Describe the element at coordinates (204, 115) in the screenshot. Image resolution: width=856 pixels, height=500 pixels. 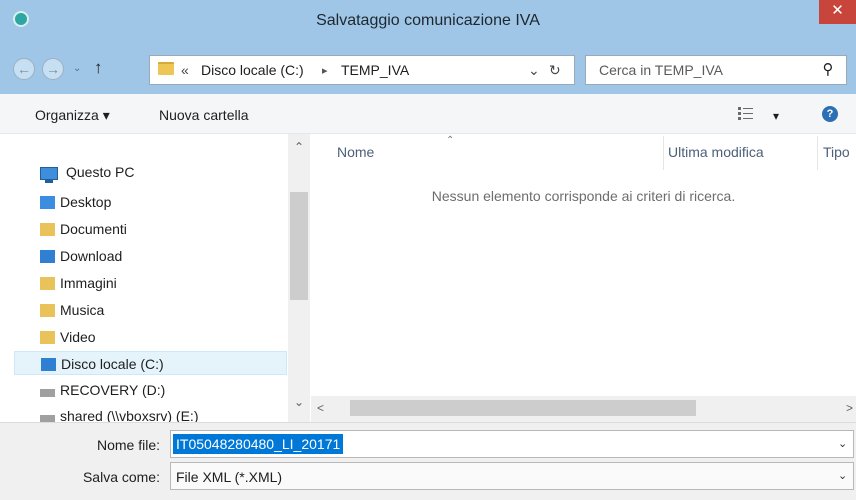
I see `new-folder-button: Nuova cartella` at that location.